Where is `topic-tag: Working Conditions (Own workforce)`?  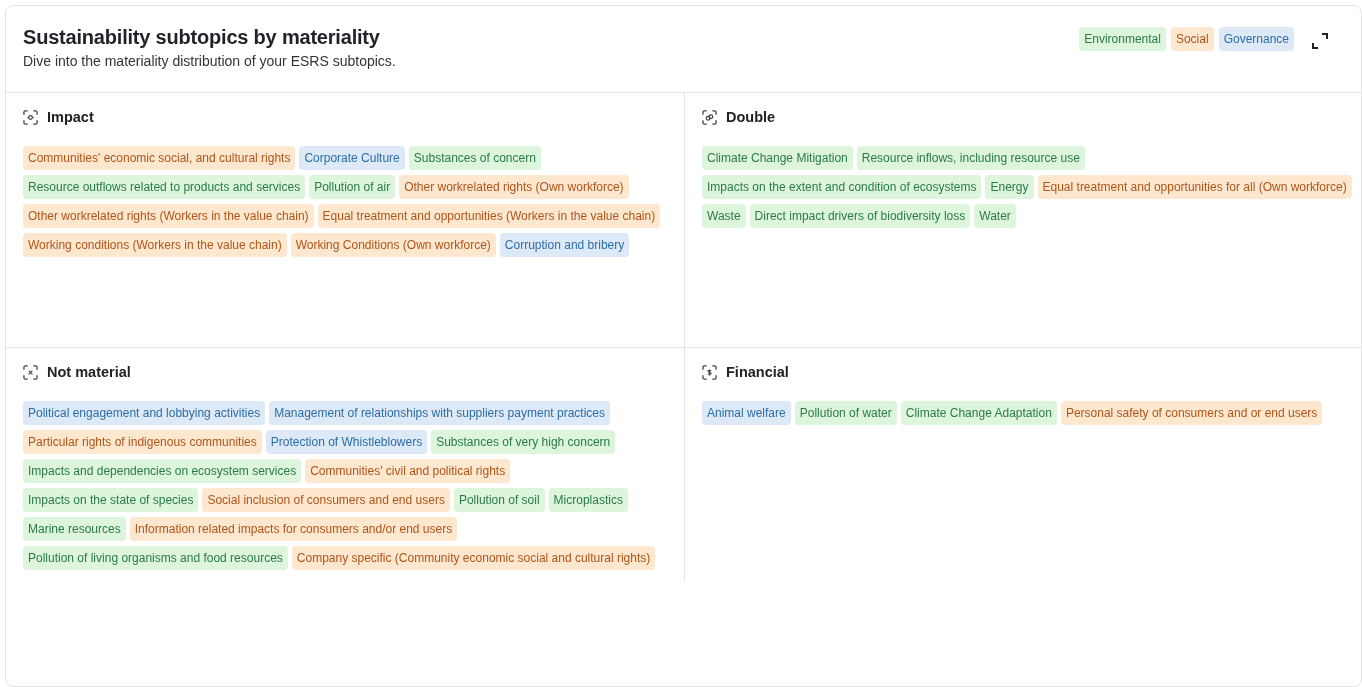
topic-tag: Working Conditions (Own workforce) is located at coordinates (393, 245).